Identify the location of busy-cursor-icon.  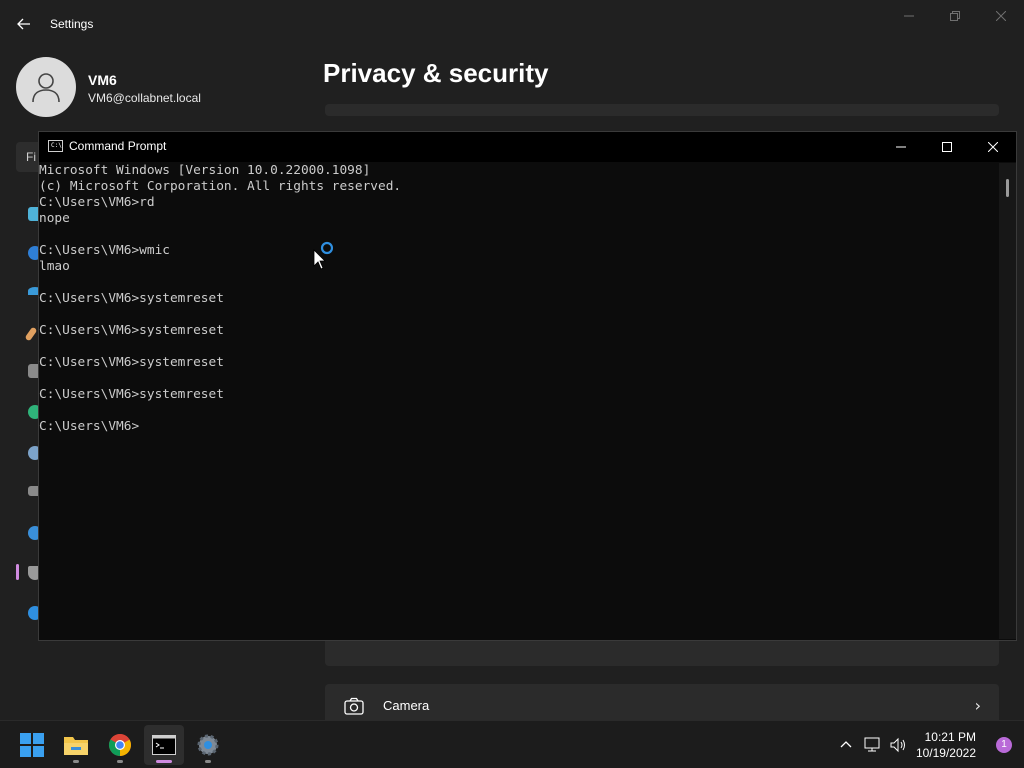
(323, 255).